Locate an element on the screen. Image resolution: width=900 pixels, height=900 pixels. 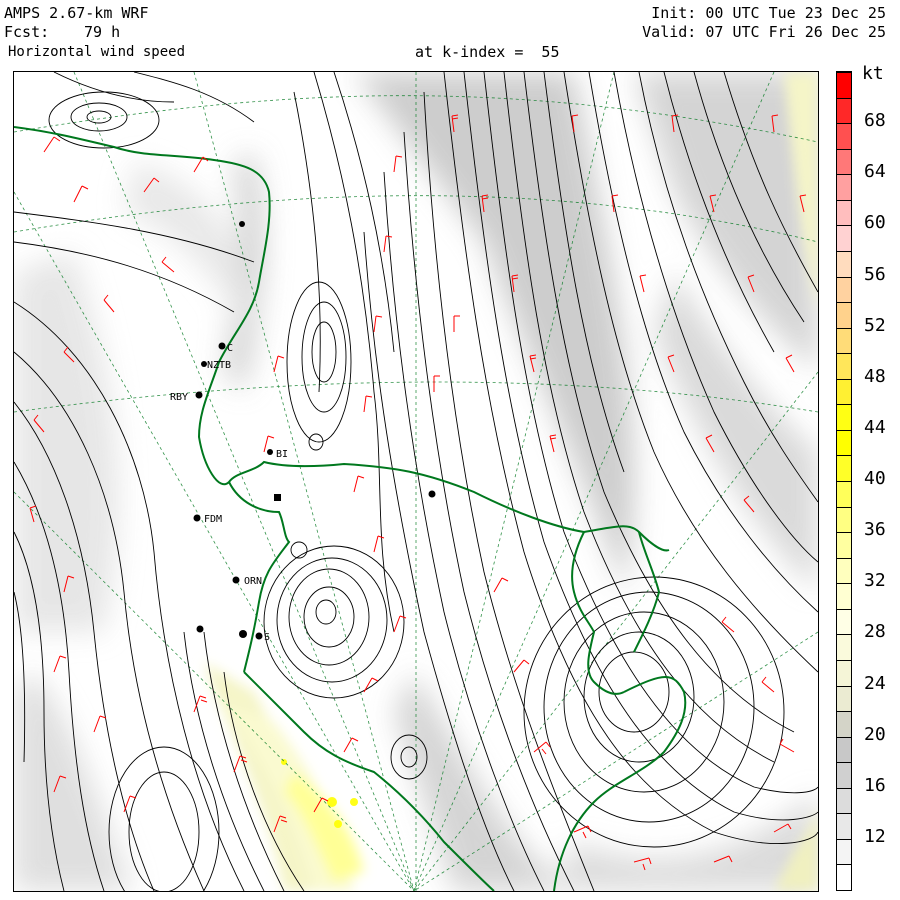
colorbar-label: 16 is located at coordinates (875, 785).